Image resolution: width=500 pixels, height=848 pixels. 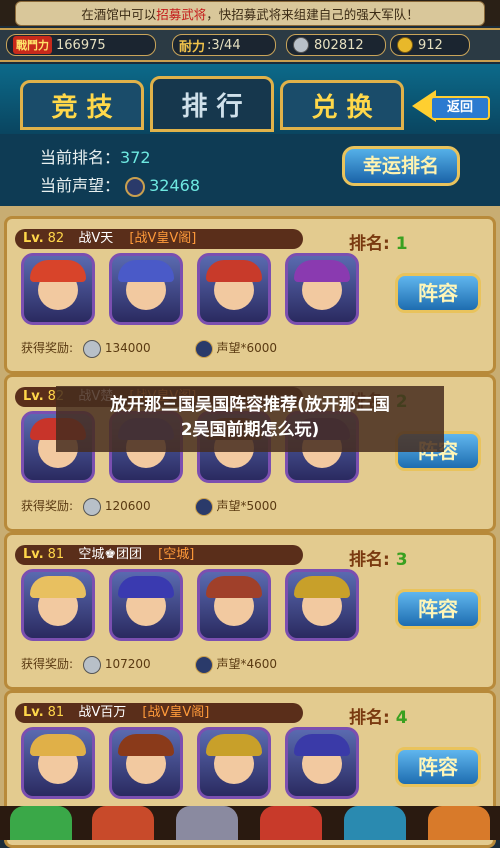 I want to click on tab-ranking: 排 行, so click(x=212, y=104).